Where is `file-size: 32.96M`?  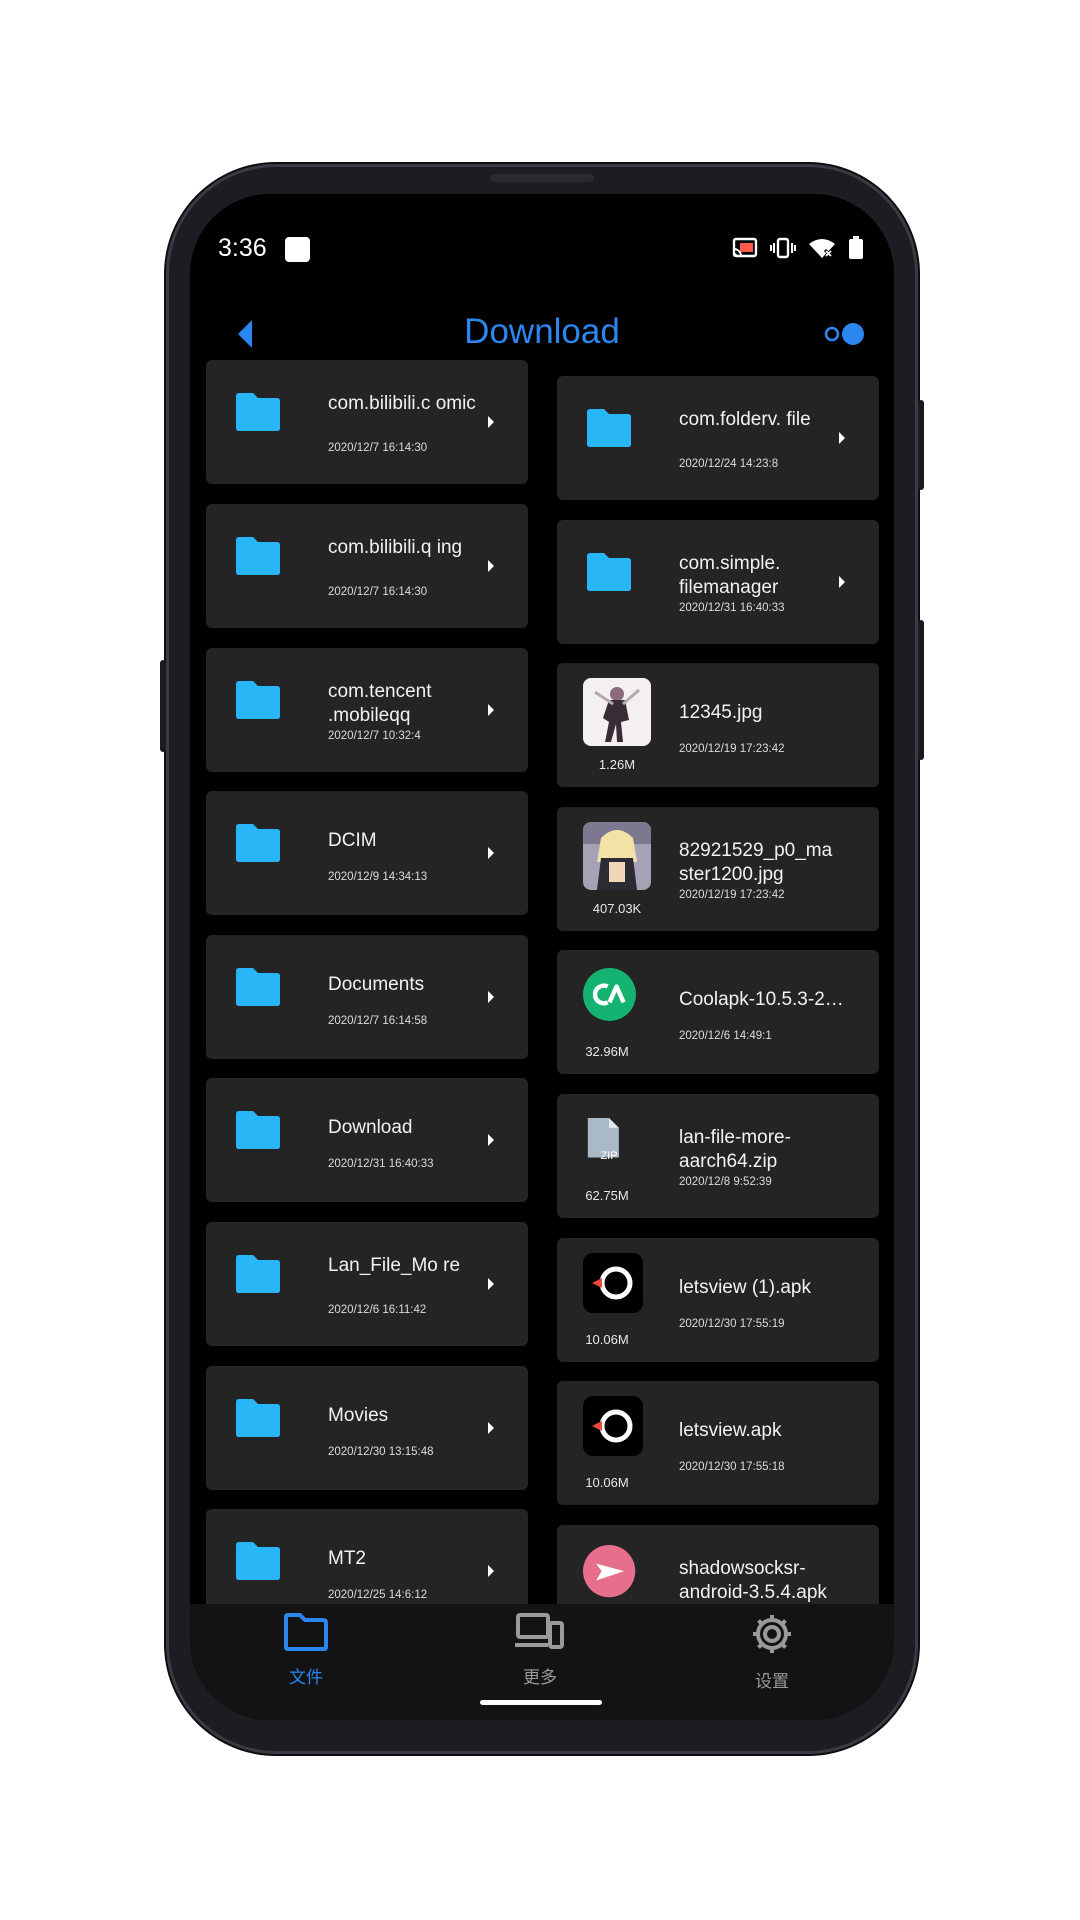
file-size: 32.96M is located at coordinates (607, 1051).